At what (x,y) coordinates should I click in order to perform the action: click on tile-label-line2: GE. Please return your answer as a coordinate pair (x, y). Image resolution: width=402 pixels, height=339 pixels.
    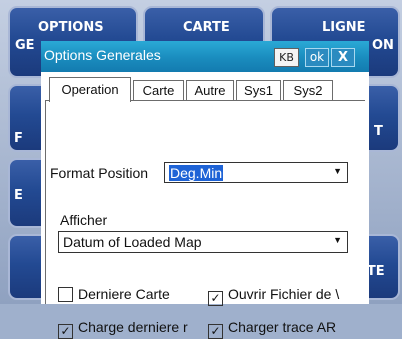
    Looking at the image, I should click on (25, 45).